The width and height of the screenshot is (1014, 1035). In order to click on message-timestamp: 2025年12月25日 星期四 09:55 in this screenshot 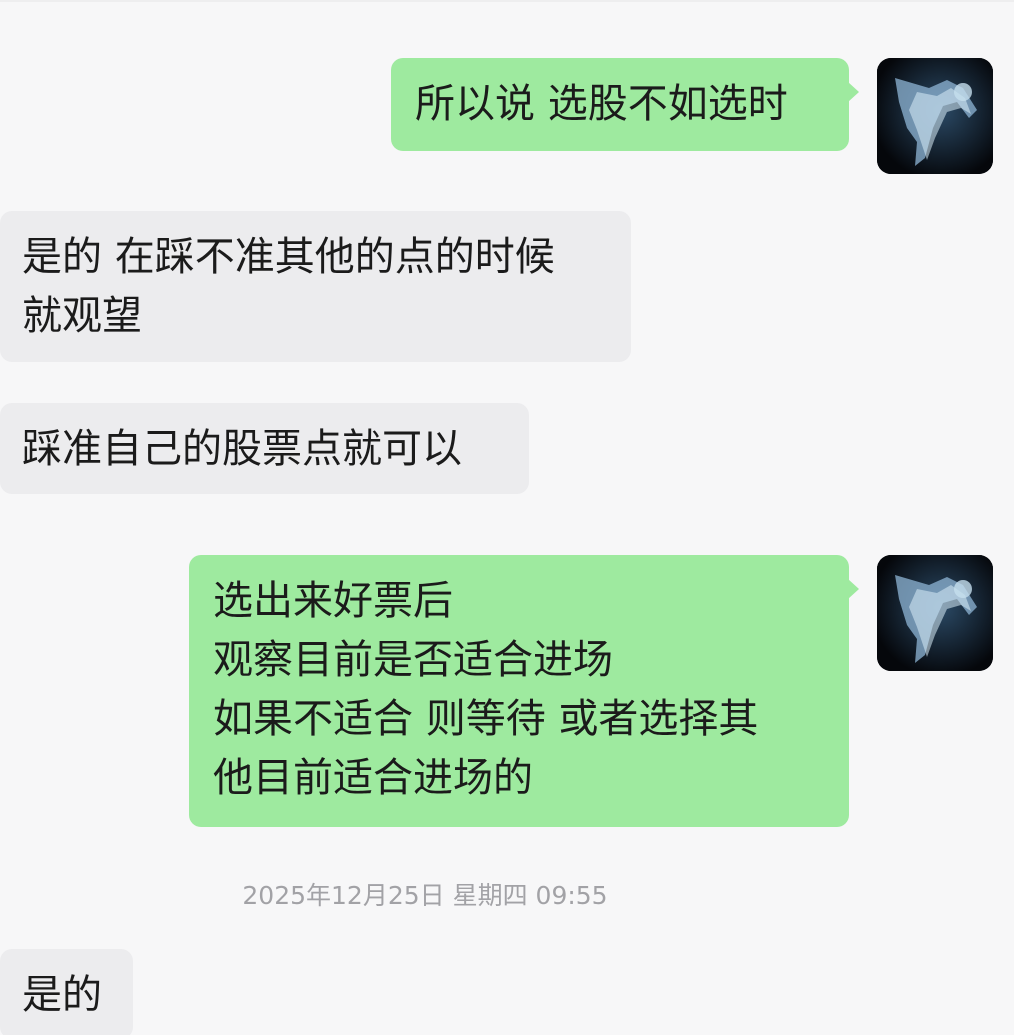, I will do `click(425, 895)`.